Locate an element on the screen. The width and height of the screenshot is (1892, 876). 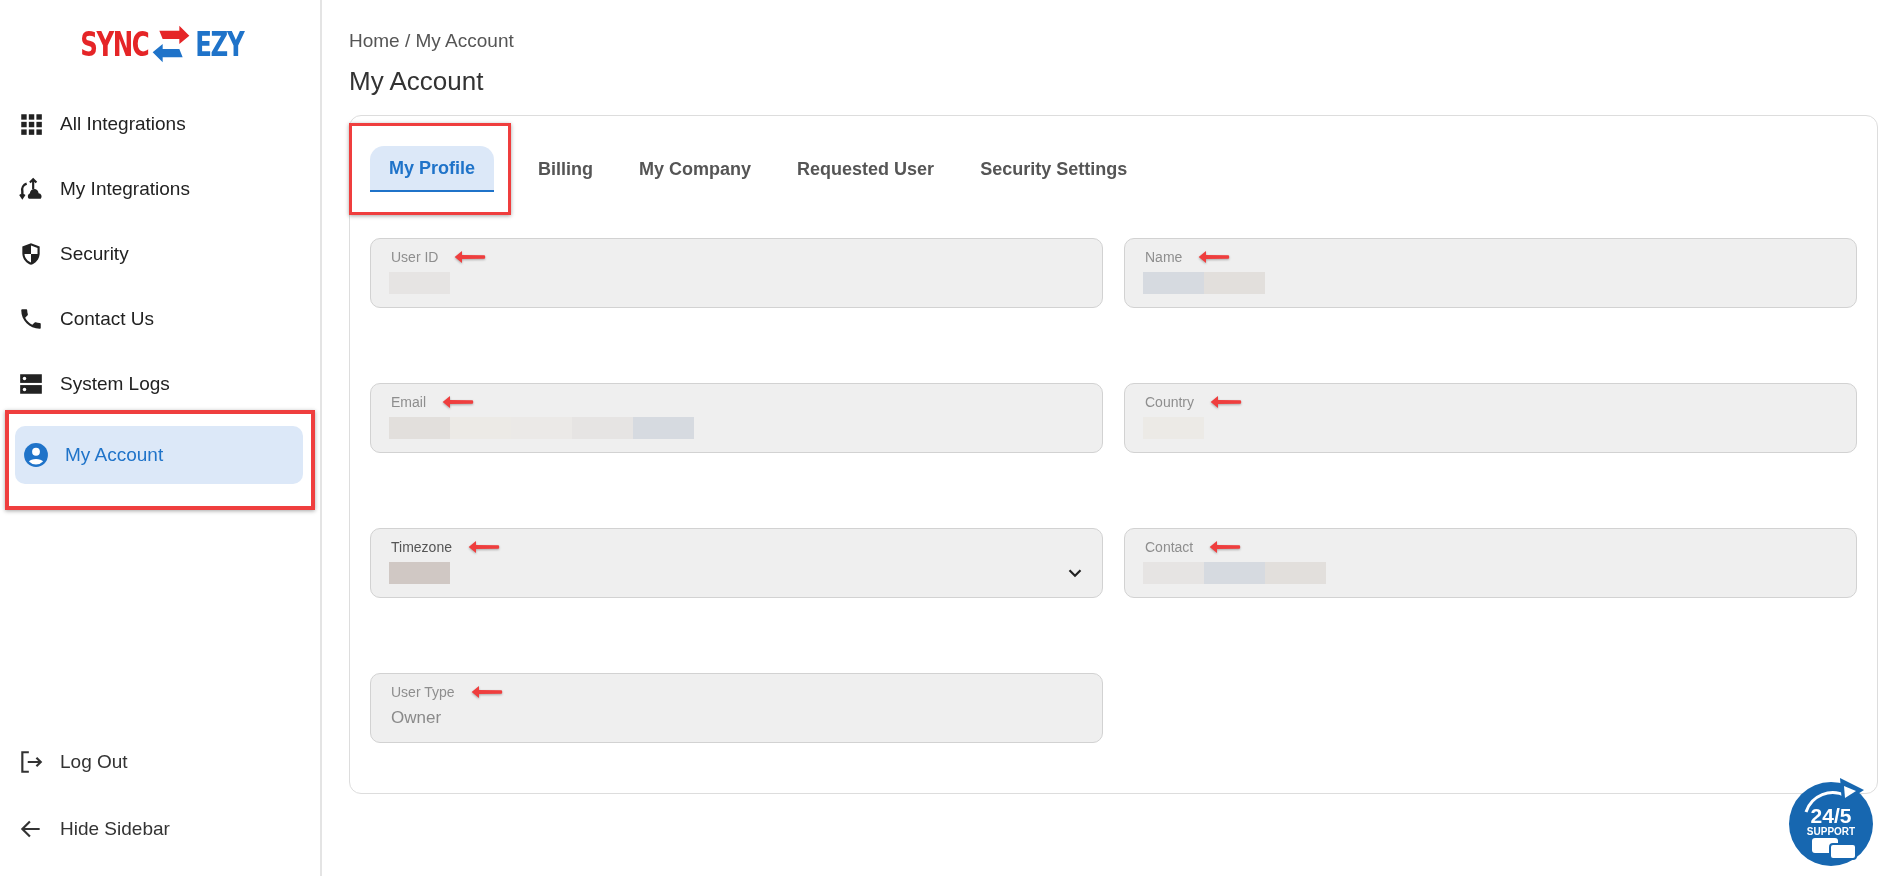
select-field: Timezone is located at coordinates (736, 563).